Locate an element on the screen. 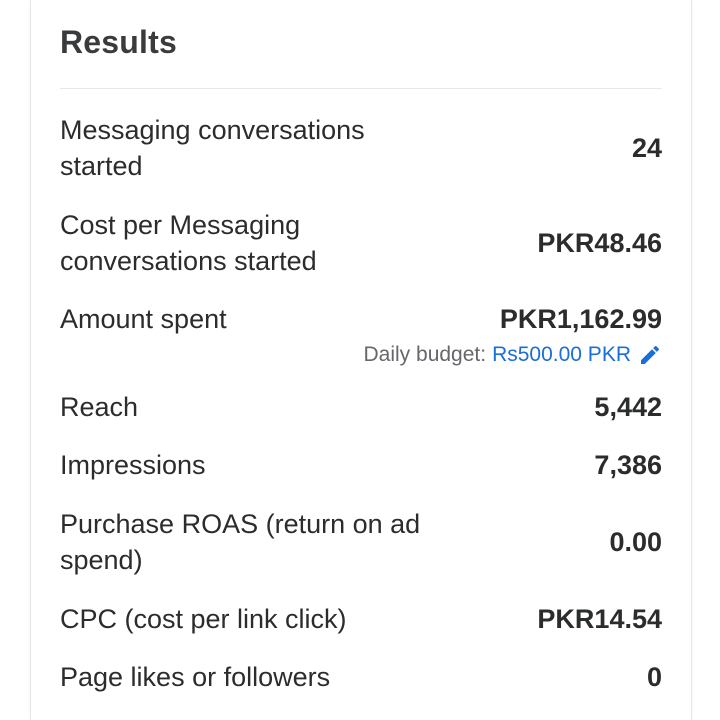 This screenshot has height=720, width=720. daily-budget-label: Daily budget: is located at coordinates (425, 354).